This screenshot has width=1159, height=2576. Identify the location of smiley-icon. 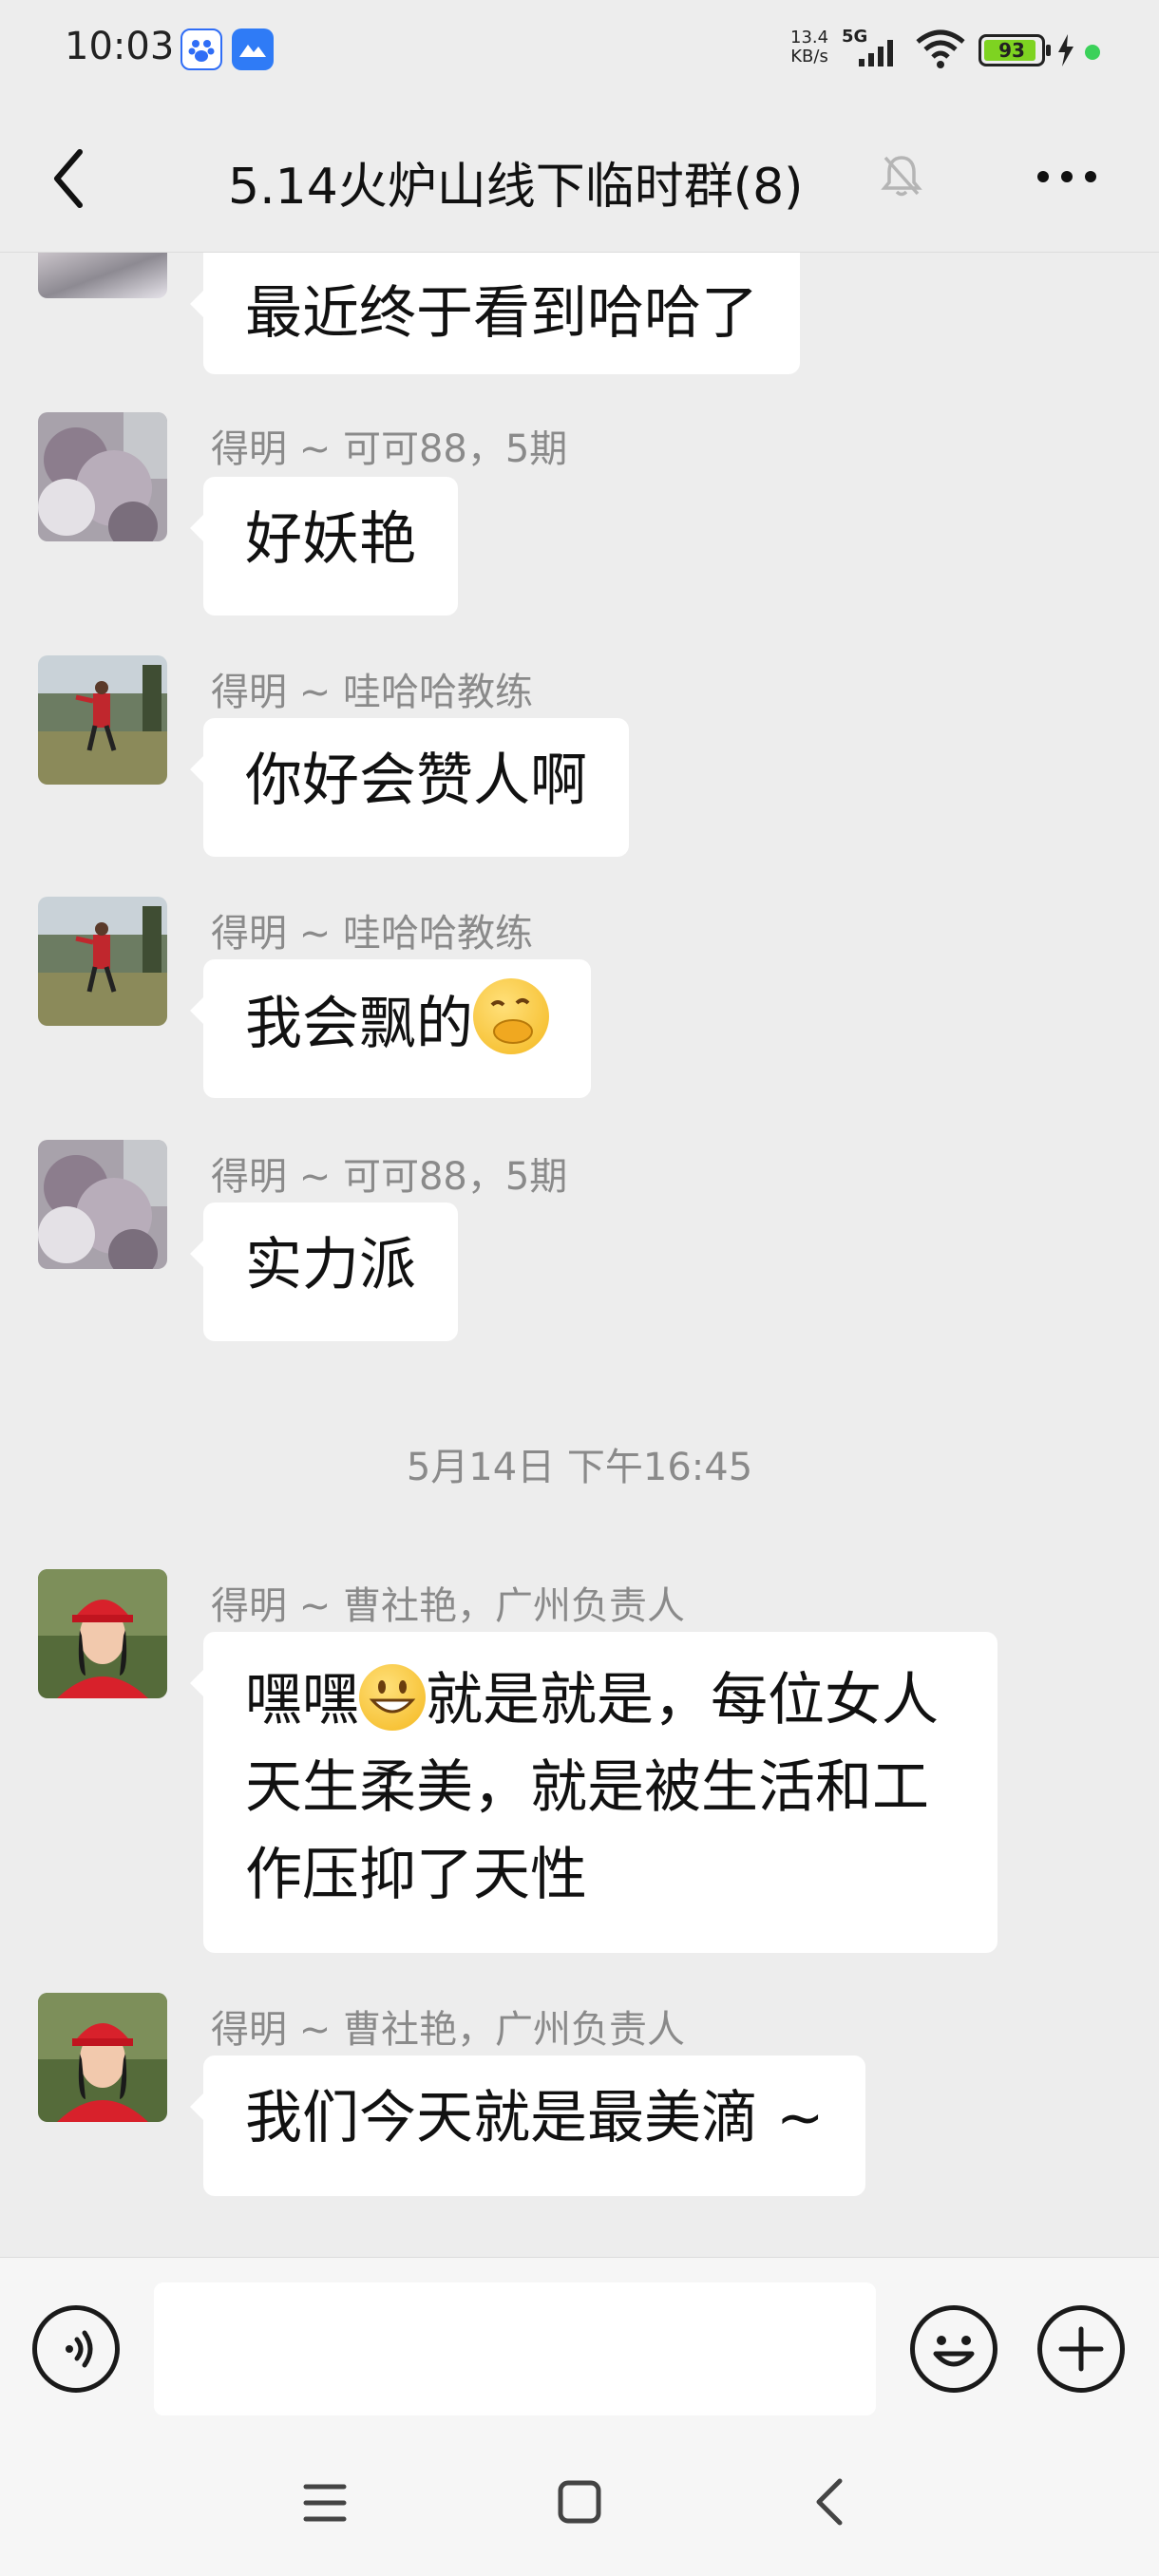
(954, 2349).